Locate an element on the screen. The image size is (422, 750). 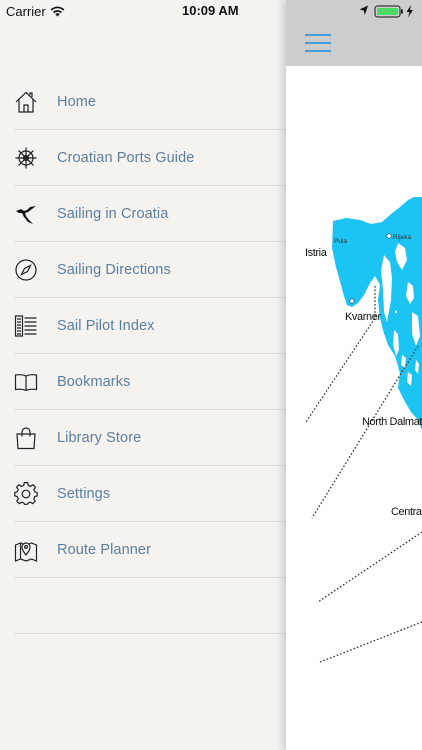
menu-label-settings: Settings is located at coordinates (84, 494).